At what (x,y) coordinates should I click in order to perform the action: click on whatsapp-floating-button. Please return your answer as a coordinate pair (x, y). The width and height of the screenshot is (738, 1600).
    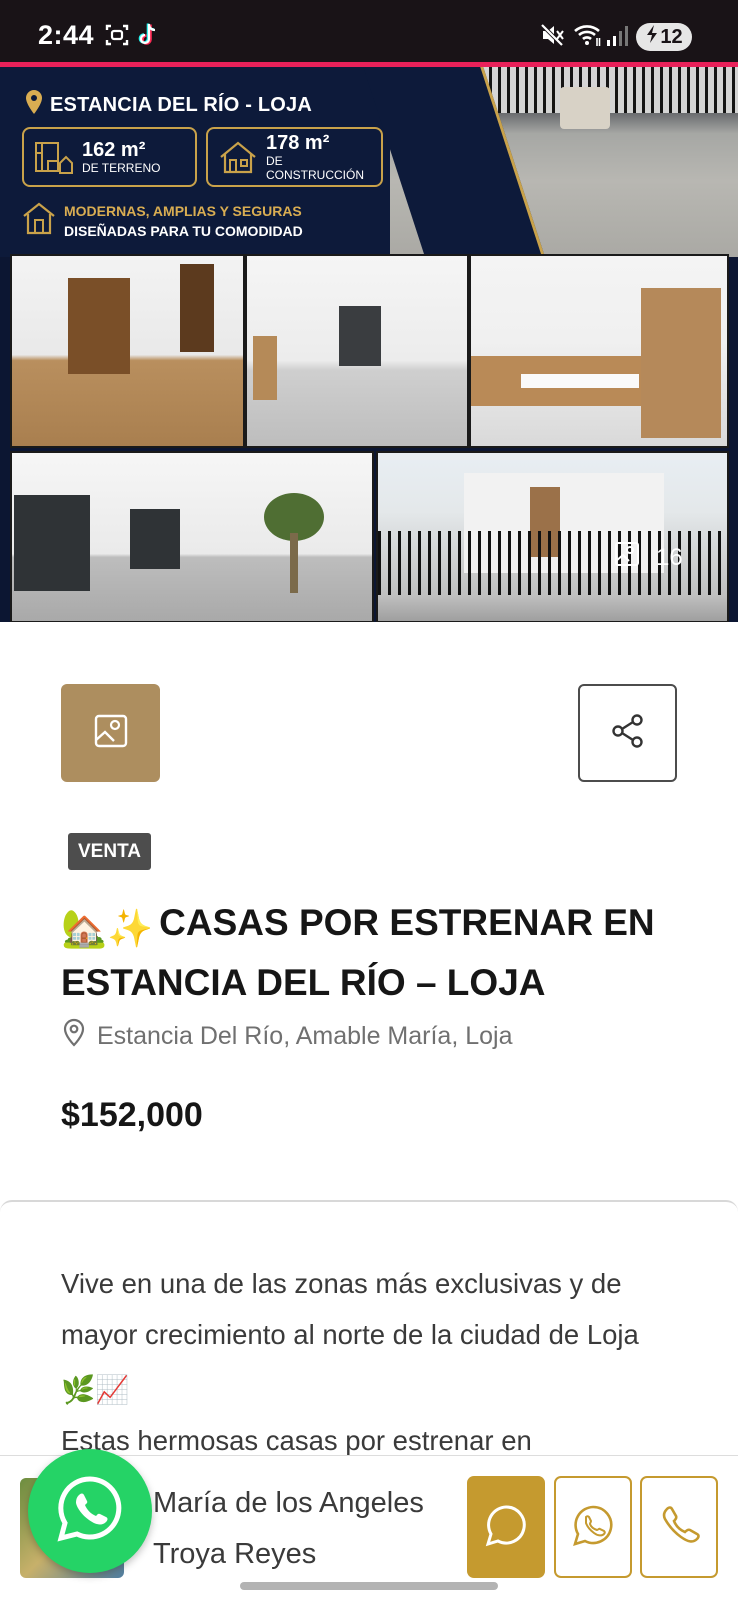
    Looking at the image, I should click on (90, 1511).